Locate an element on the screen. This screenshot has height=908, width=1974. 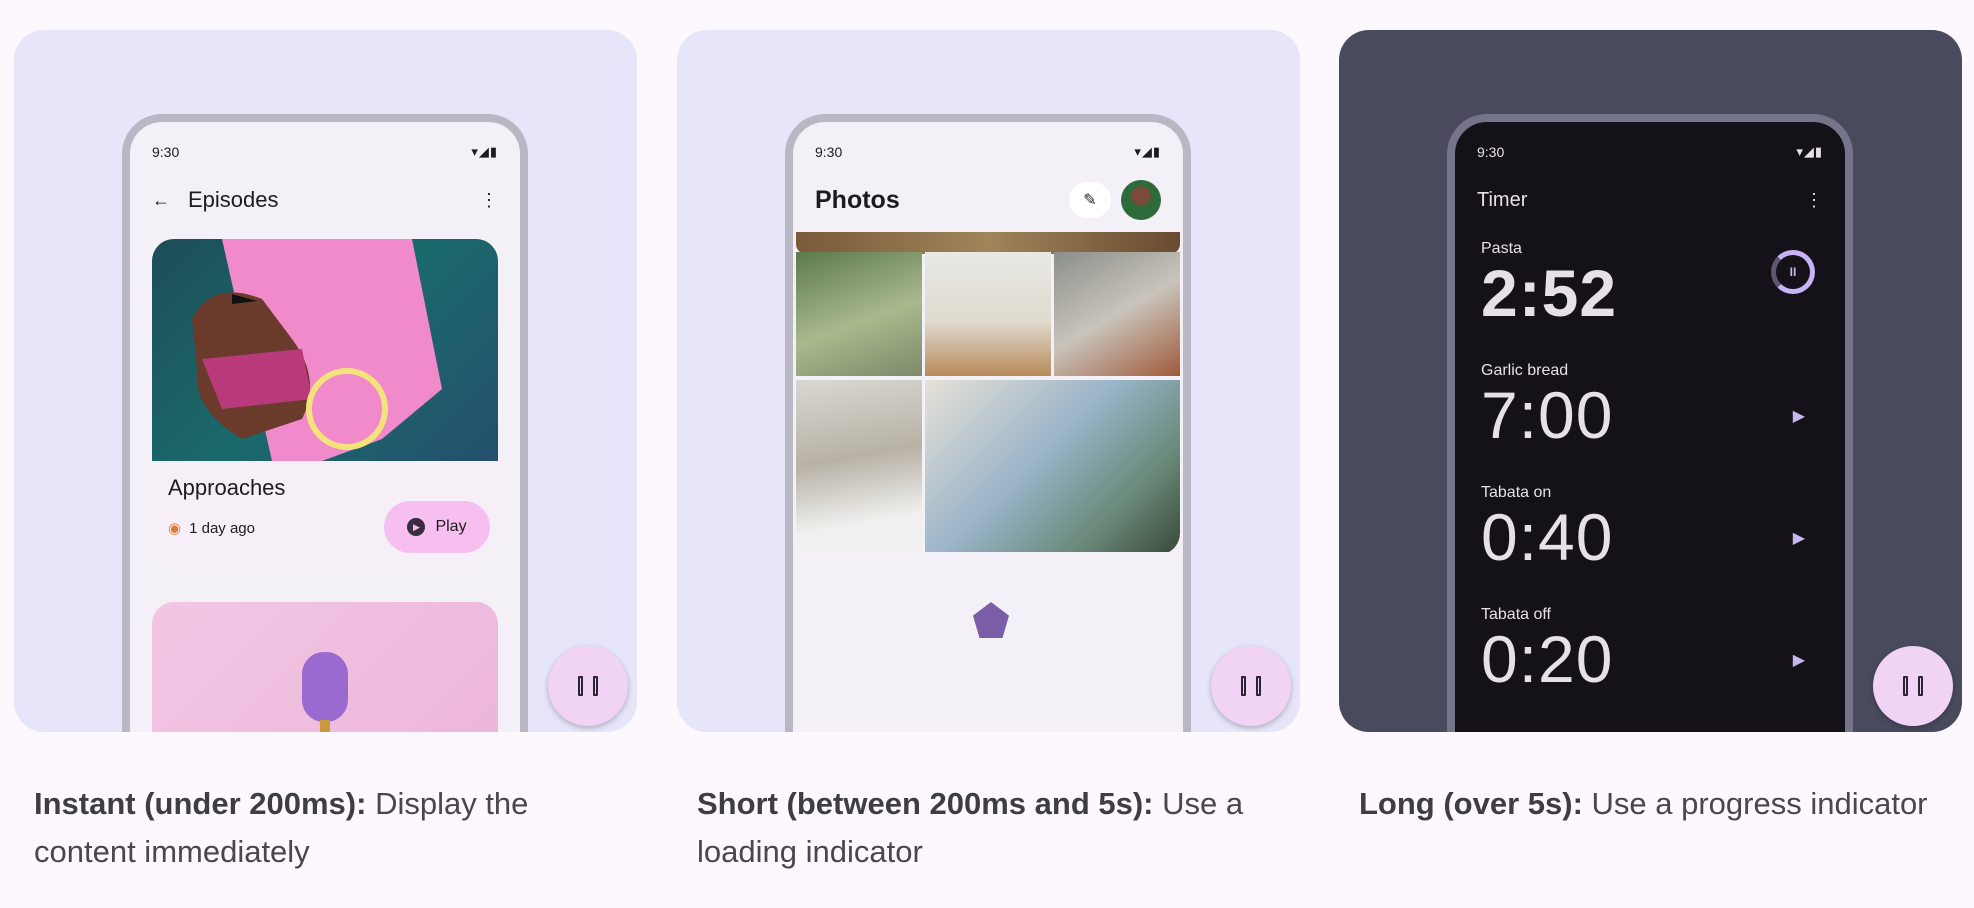
timer-value: 0:40 is located at coordinates (1547, 537).